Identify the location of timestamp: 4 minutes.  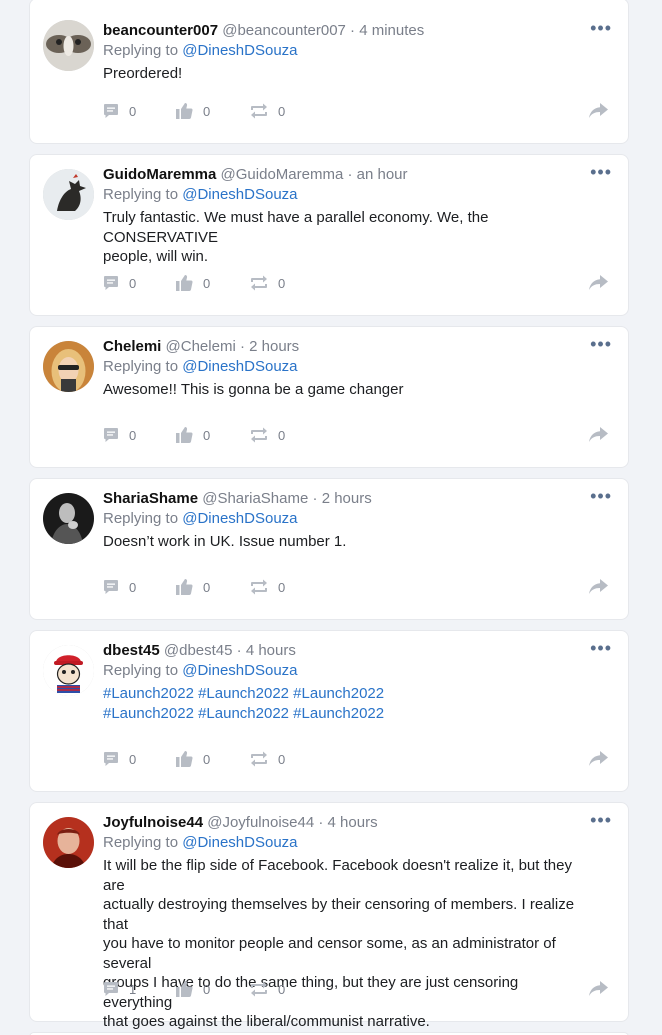
(391, 30).